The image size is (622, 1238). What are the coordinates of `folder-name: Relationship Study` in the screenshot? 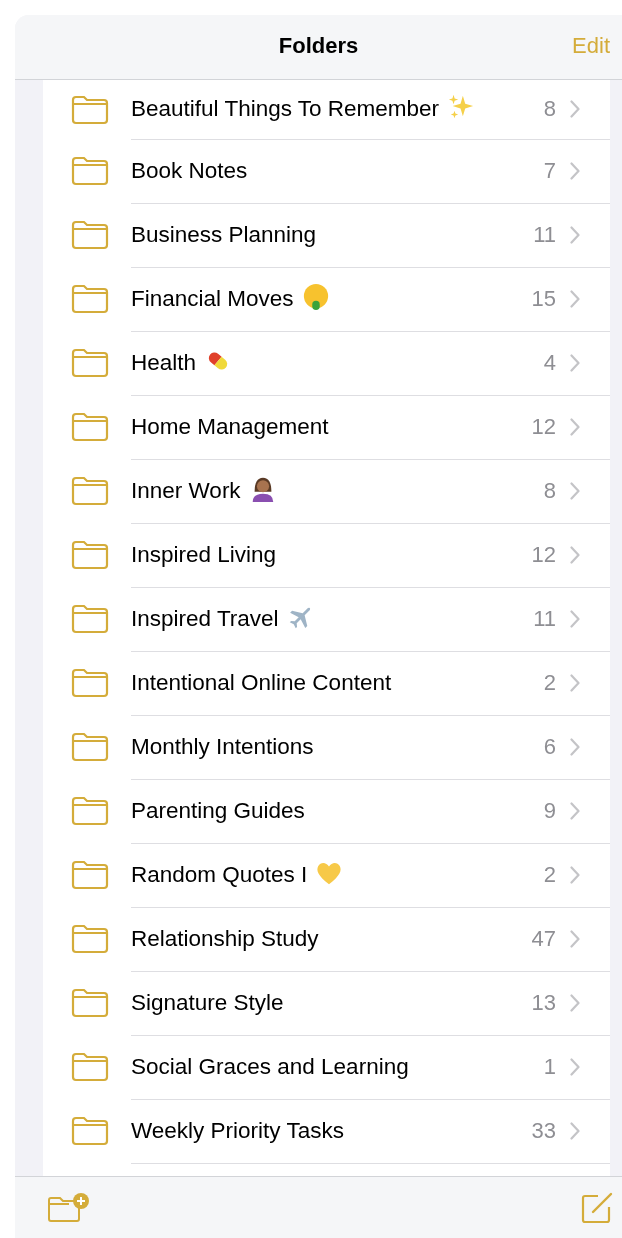 It's located at (225, 938).